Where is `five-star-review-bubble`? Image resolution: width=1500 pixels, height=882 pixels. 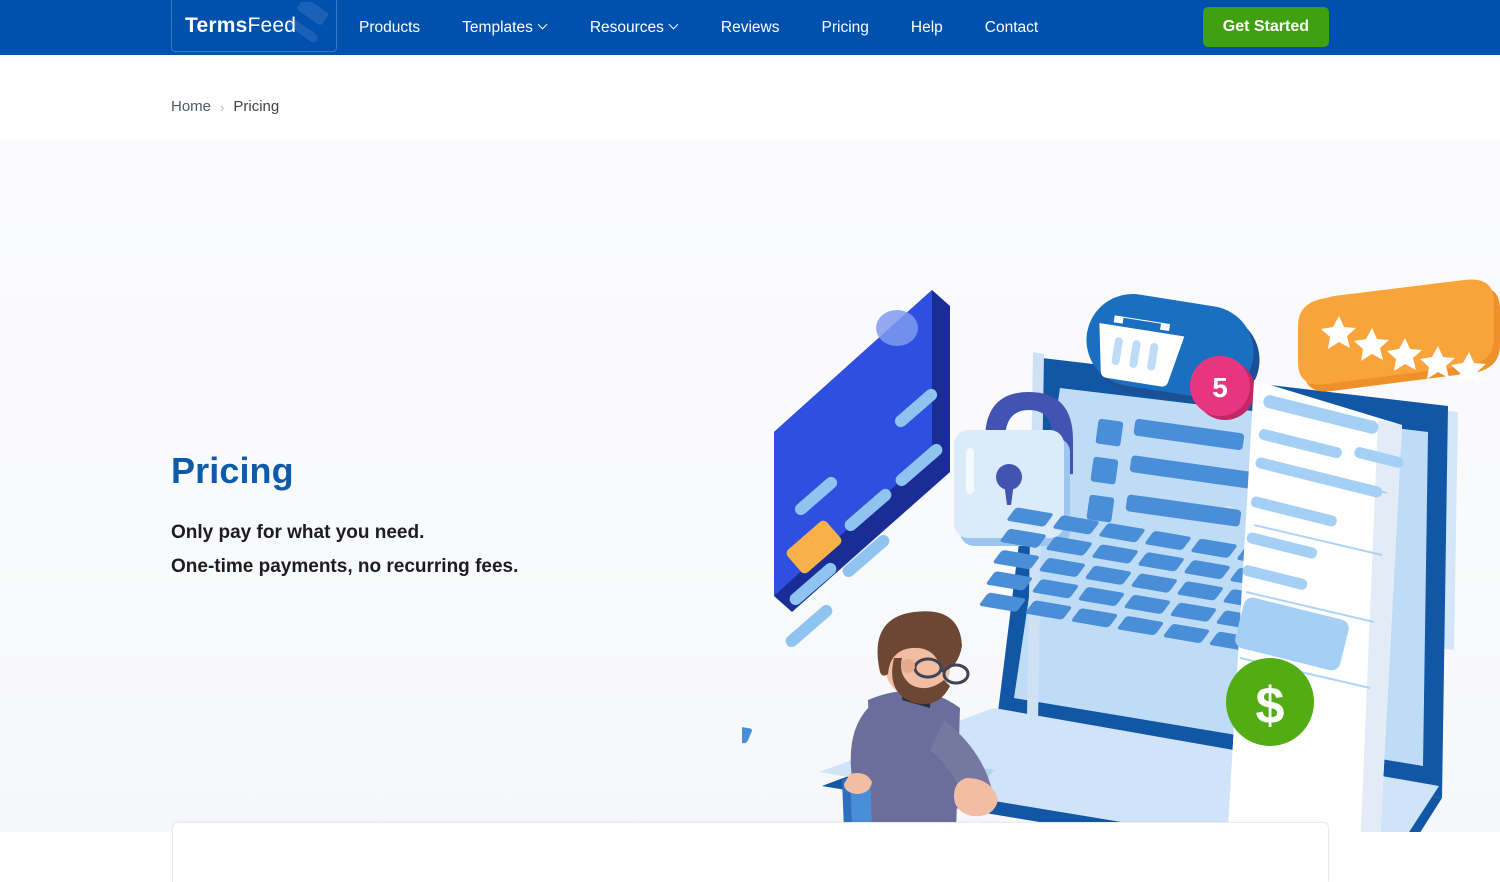
five-star-review-bubble is located at coordinates (1399, 335).